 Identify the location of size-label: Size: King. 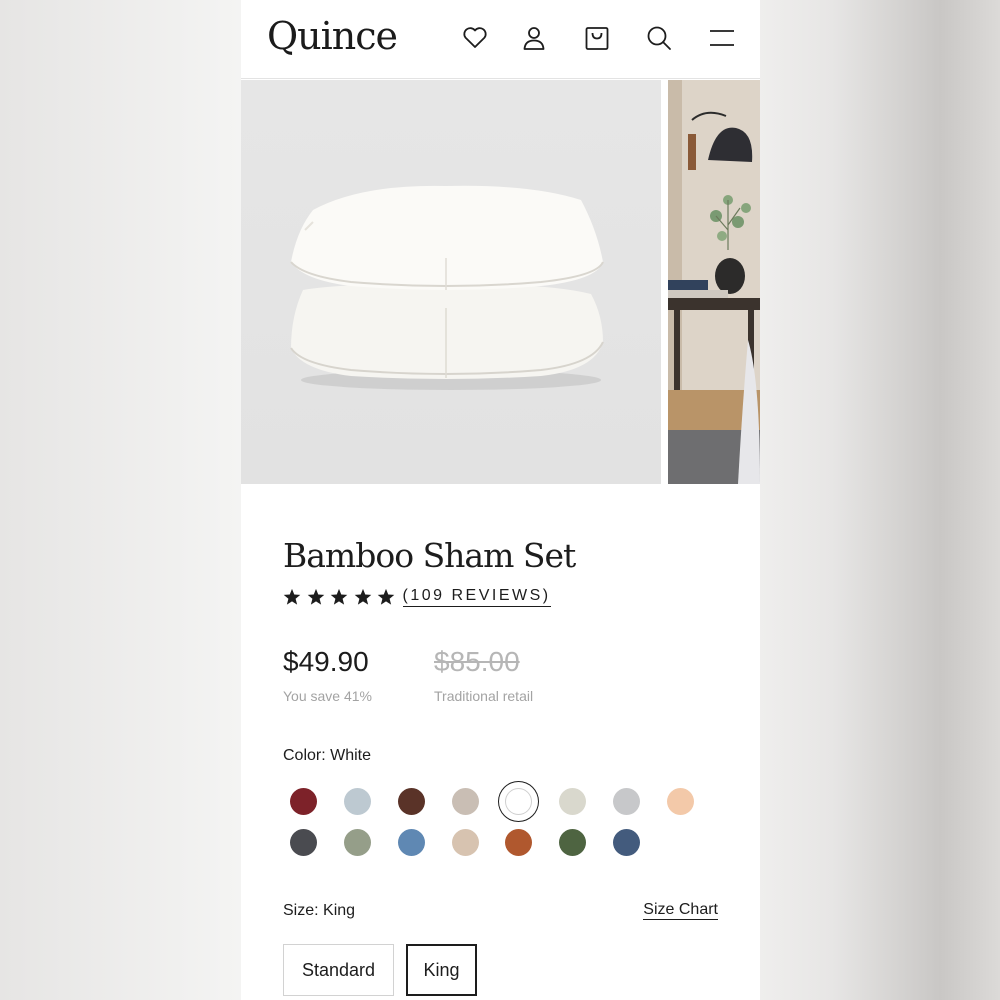
(319, 910).